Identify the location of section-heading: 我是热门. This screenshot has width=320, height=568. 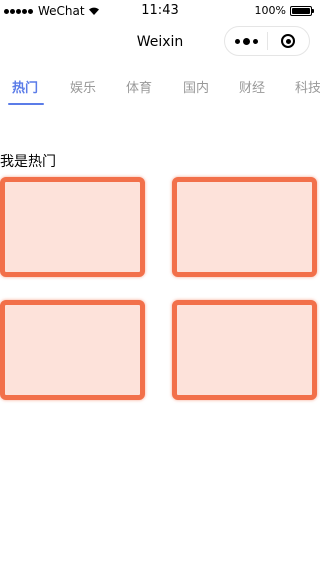
(28, 162).